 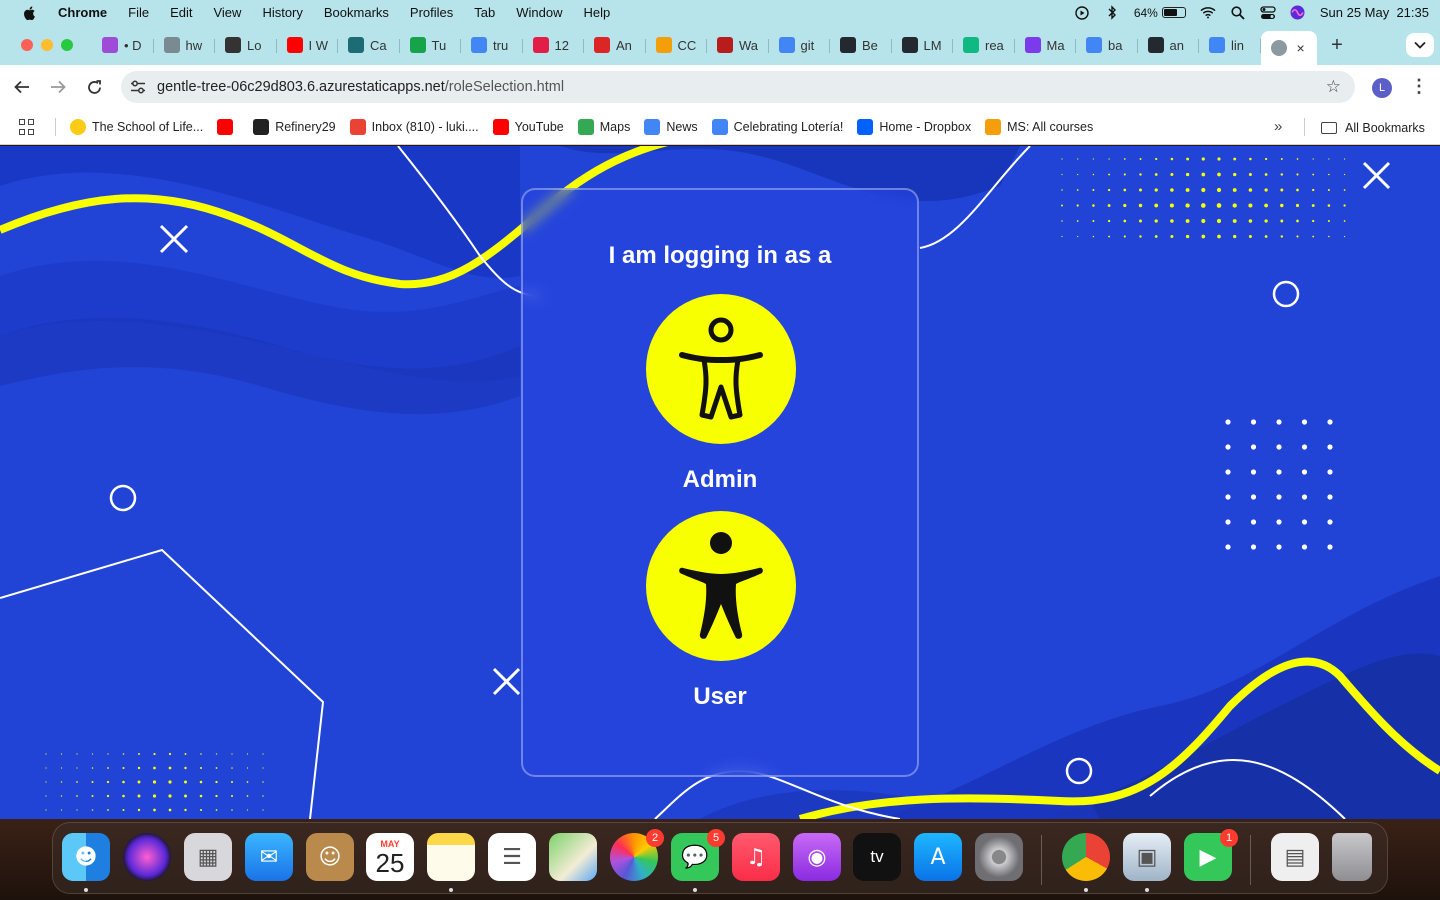 I want to click on maps-icon, so click(x=573, y=857).